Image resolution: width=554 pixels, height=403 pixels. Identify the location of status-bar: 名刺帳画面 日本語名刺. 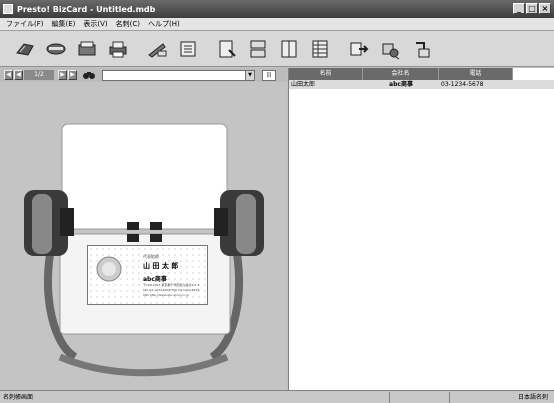
(277, 396).